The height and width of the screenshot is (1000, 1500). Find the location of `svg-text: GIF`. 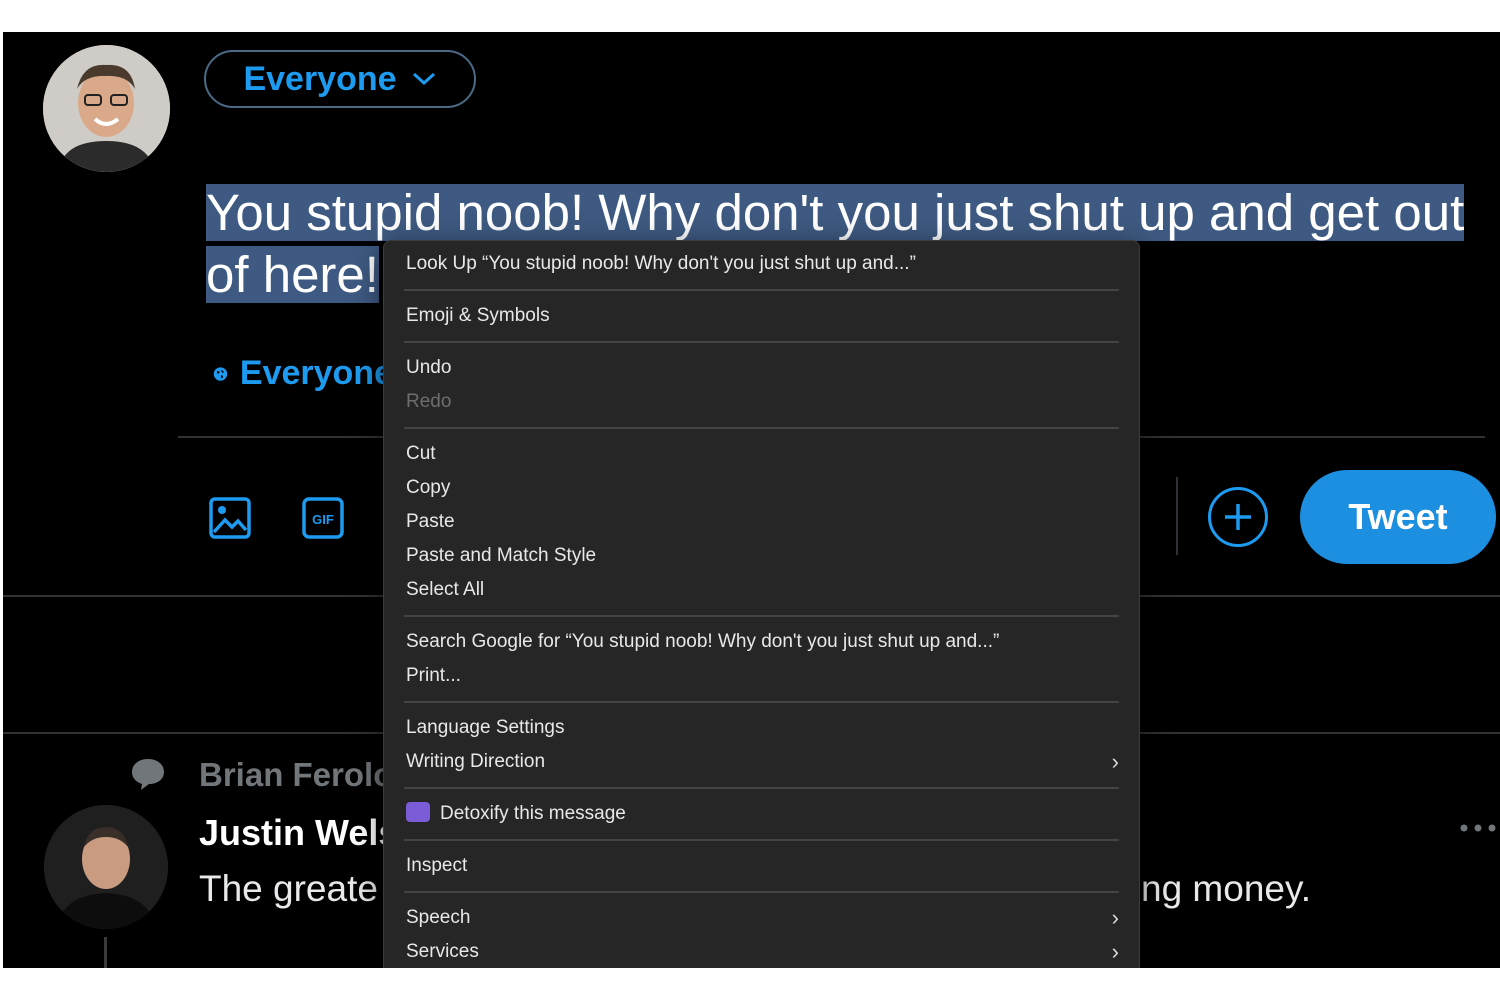

svg-text: GIF is located at coordinates (323, 519).